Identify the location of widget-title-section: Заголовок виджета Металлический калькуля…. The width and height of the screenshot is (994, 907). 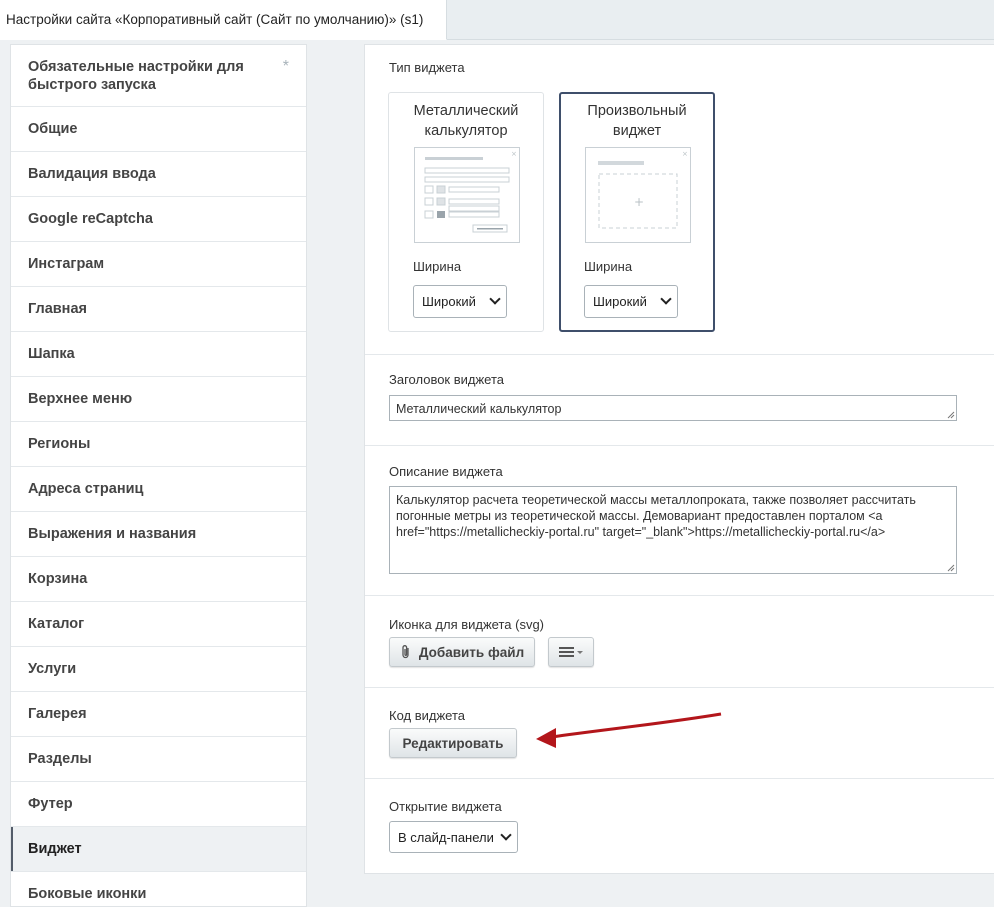
(679, 400).